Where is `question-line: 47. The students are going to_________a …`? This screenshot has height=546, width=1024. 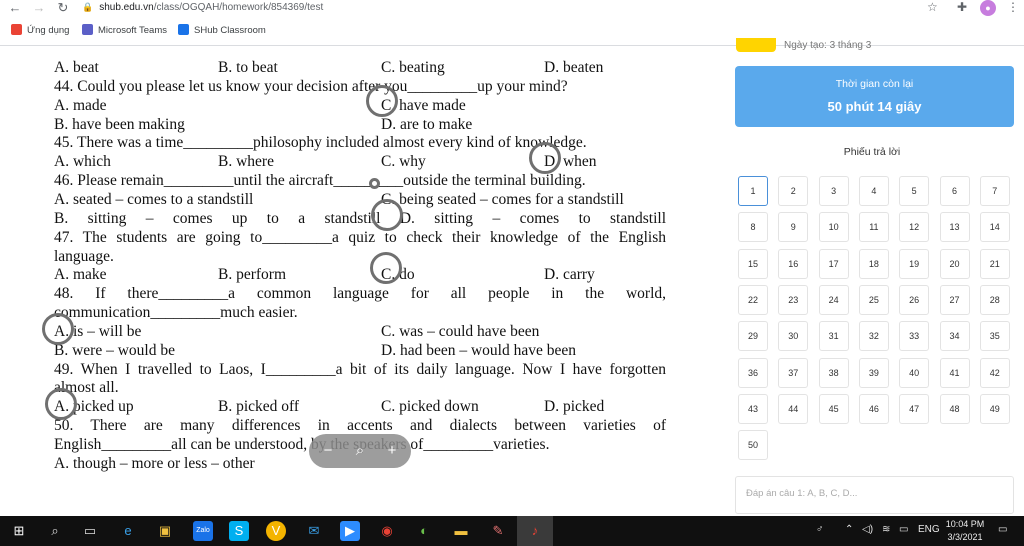 question-line: 47. The students are going to_________a … is located at coordinates (360, 237).